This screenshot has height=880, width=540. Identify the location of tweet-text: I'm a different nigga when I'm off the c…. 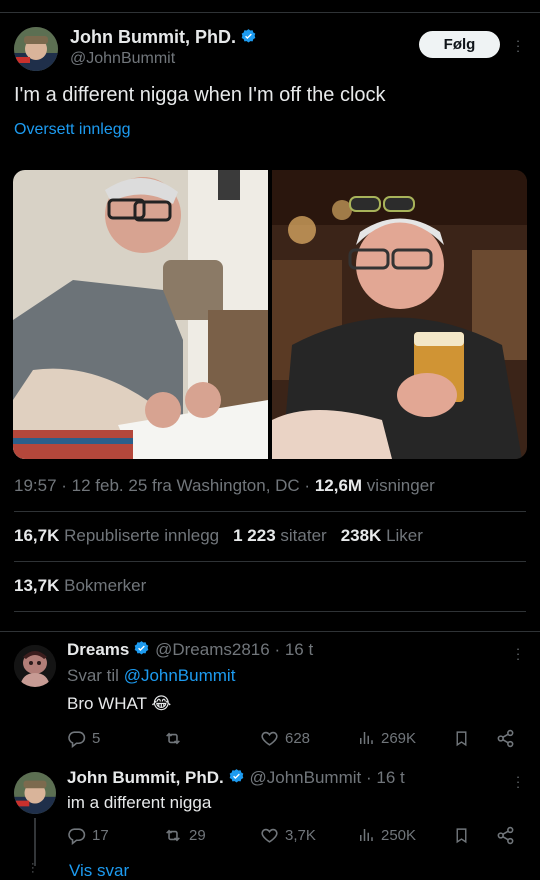
(200, 95).